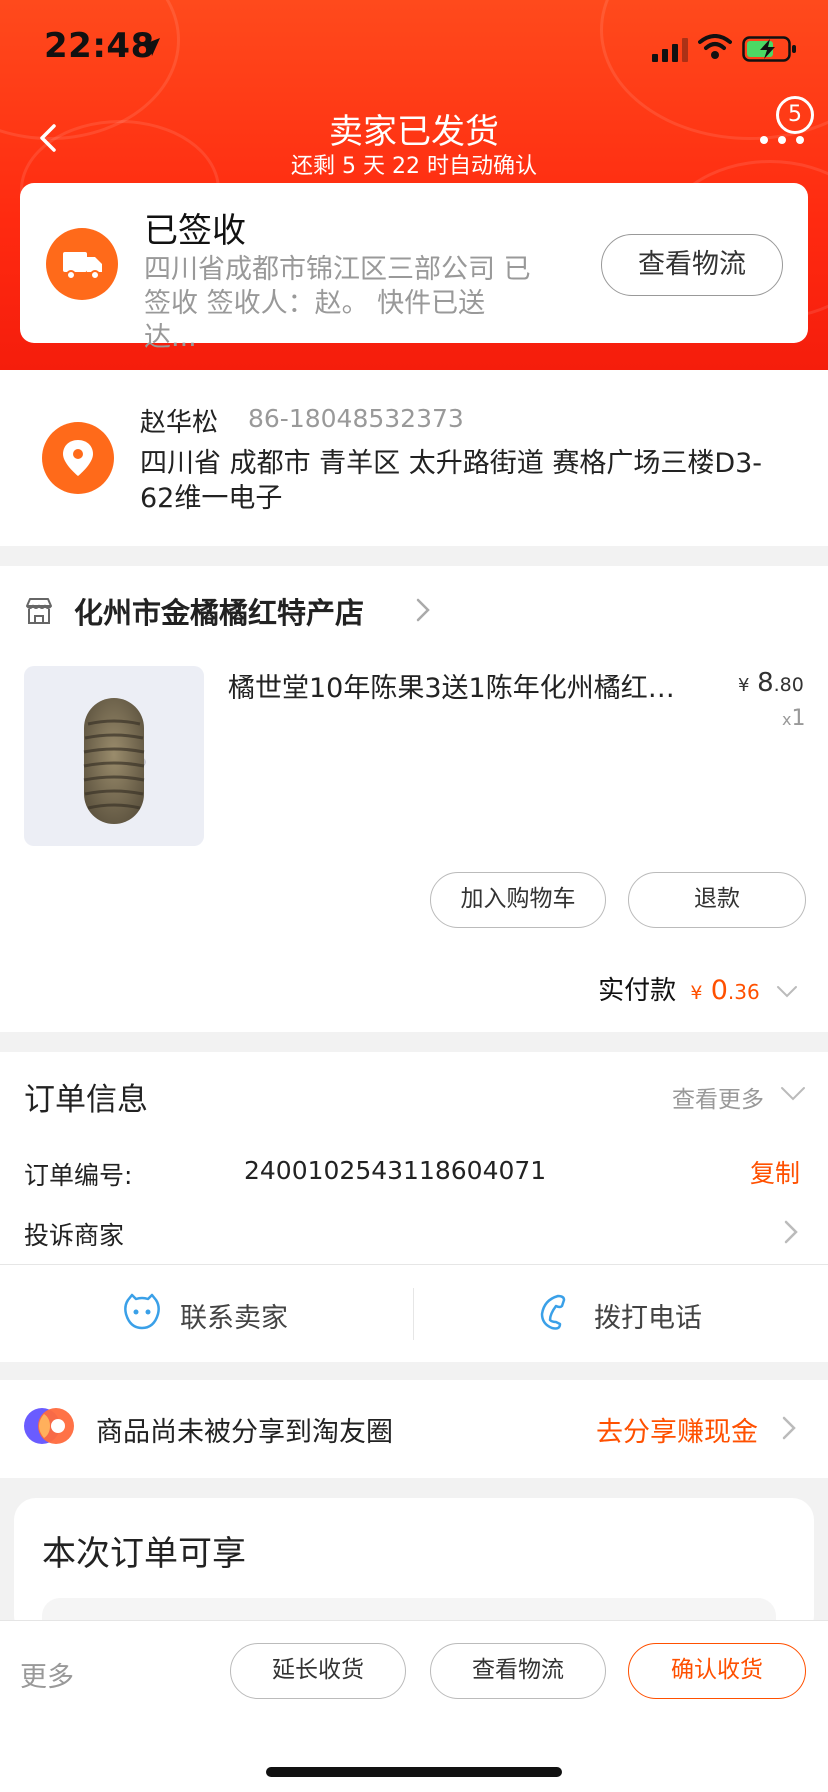 The width and height of the screenshot is (828, 1792). Describe the element at coordinates (49, 1426) in the screenshot. I see `taoyouquan-logo-icon` at that location.